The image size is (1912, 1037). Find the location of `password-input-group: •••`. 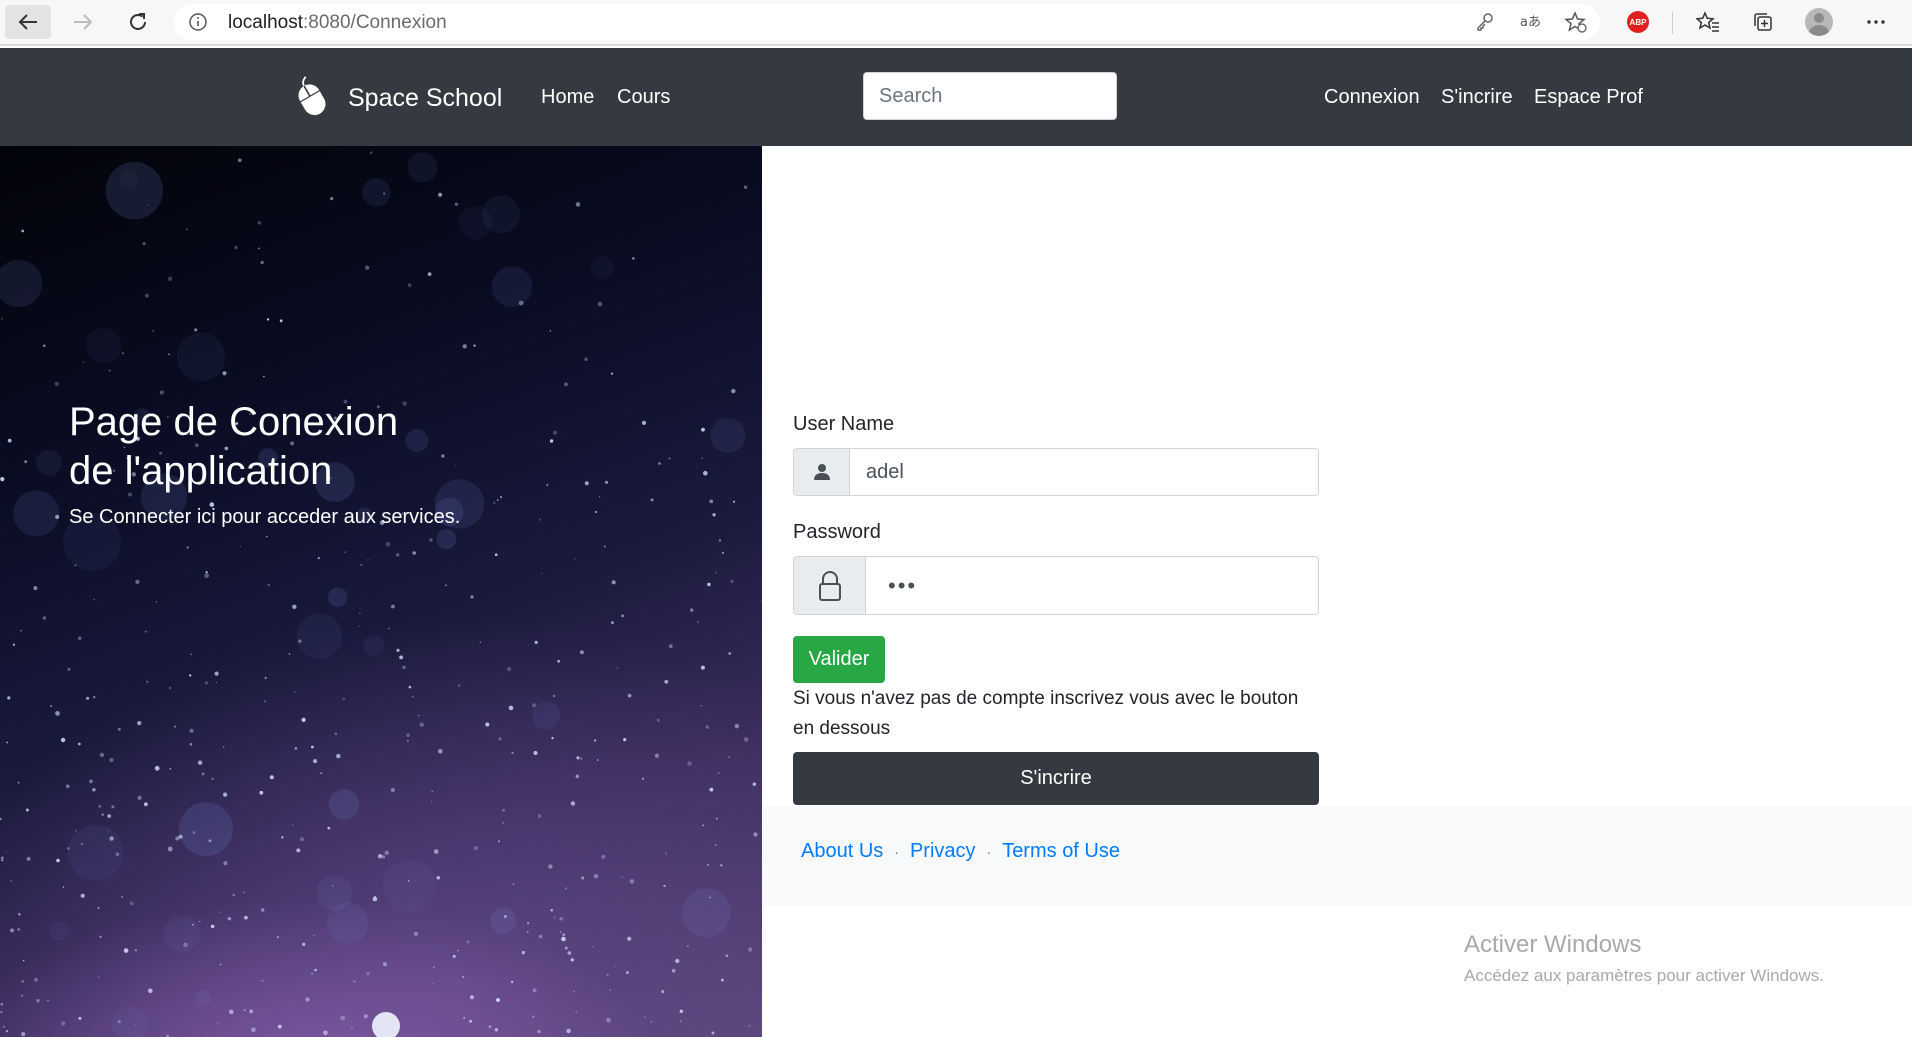

password-input-group: ••• is located at coordinates (1056, 585).